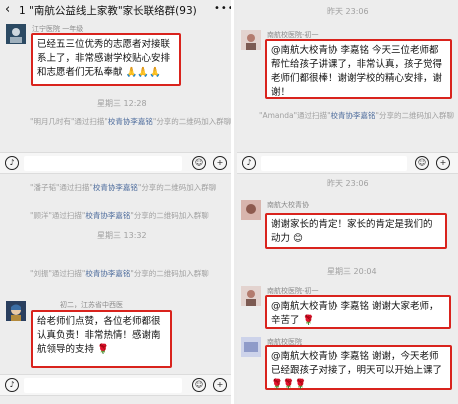  I want to click on timestamp: 星期三 13:32, so click(122, 235).